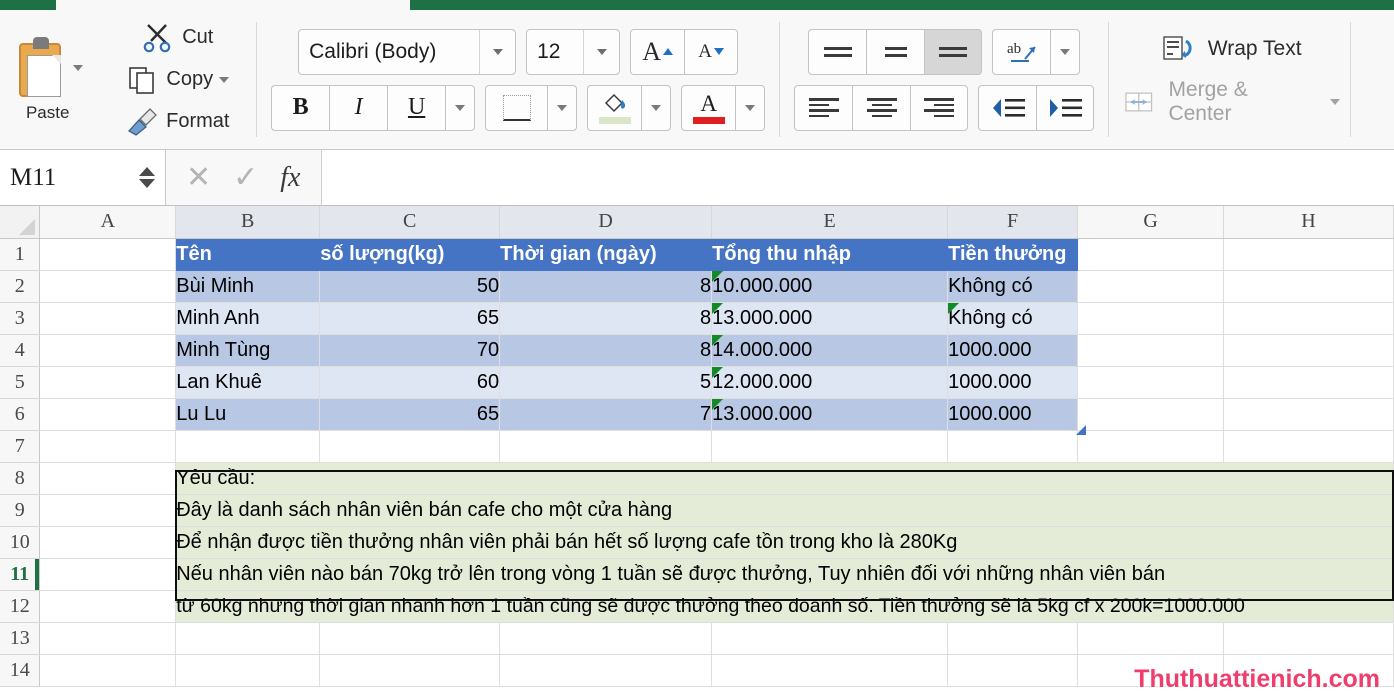 The height and width of the screenshot is (696, 1394). Describe the element at coordinates (410, 318) in the screenshot. I see `cell-C3: 65` at that location.